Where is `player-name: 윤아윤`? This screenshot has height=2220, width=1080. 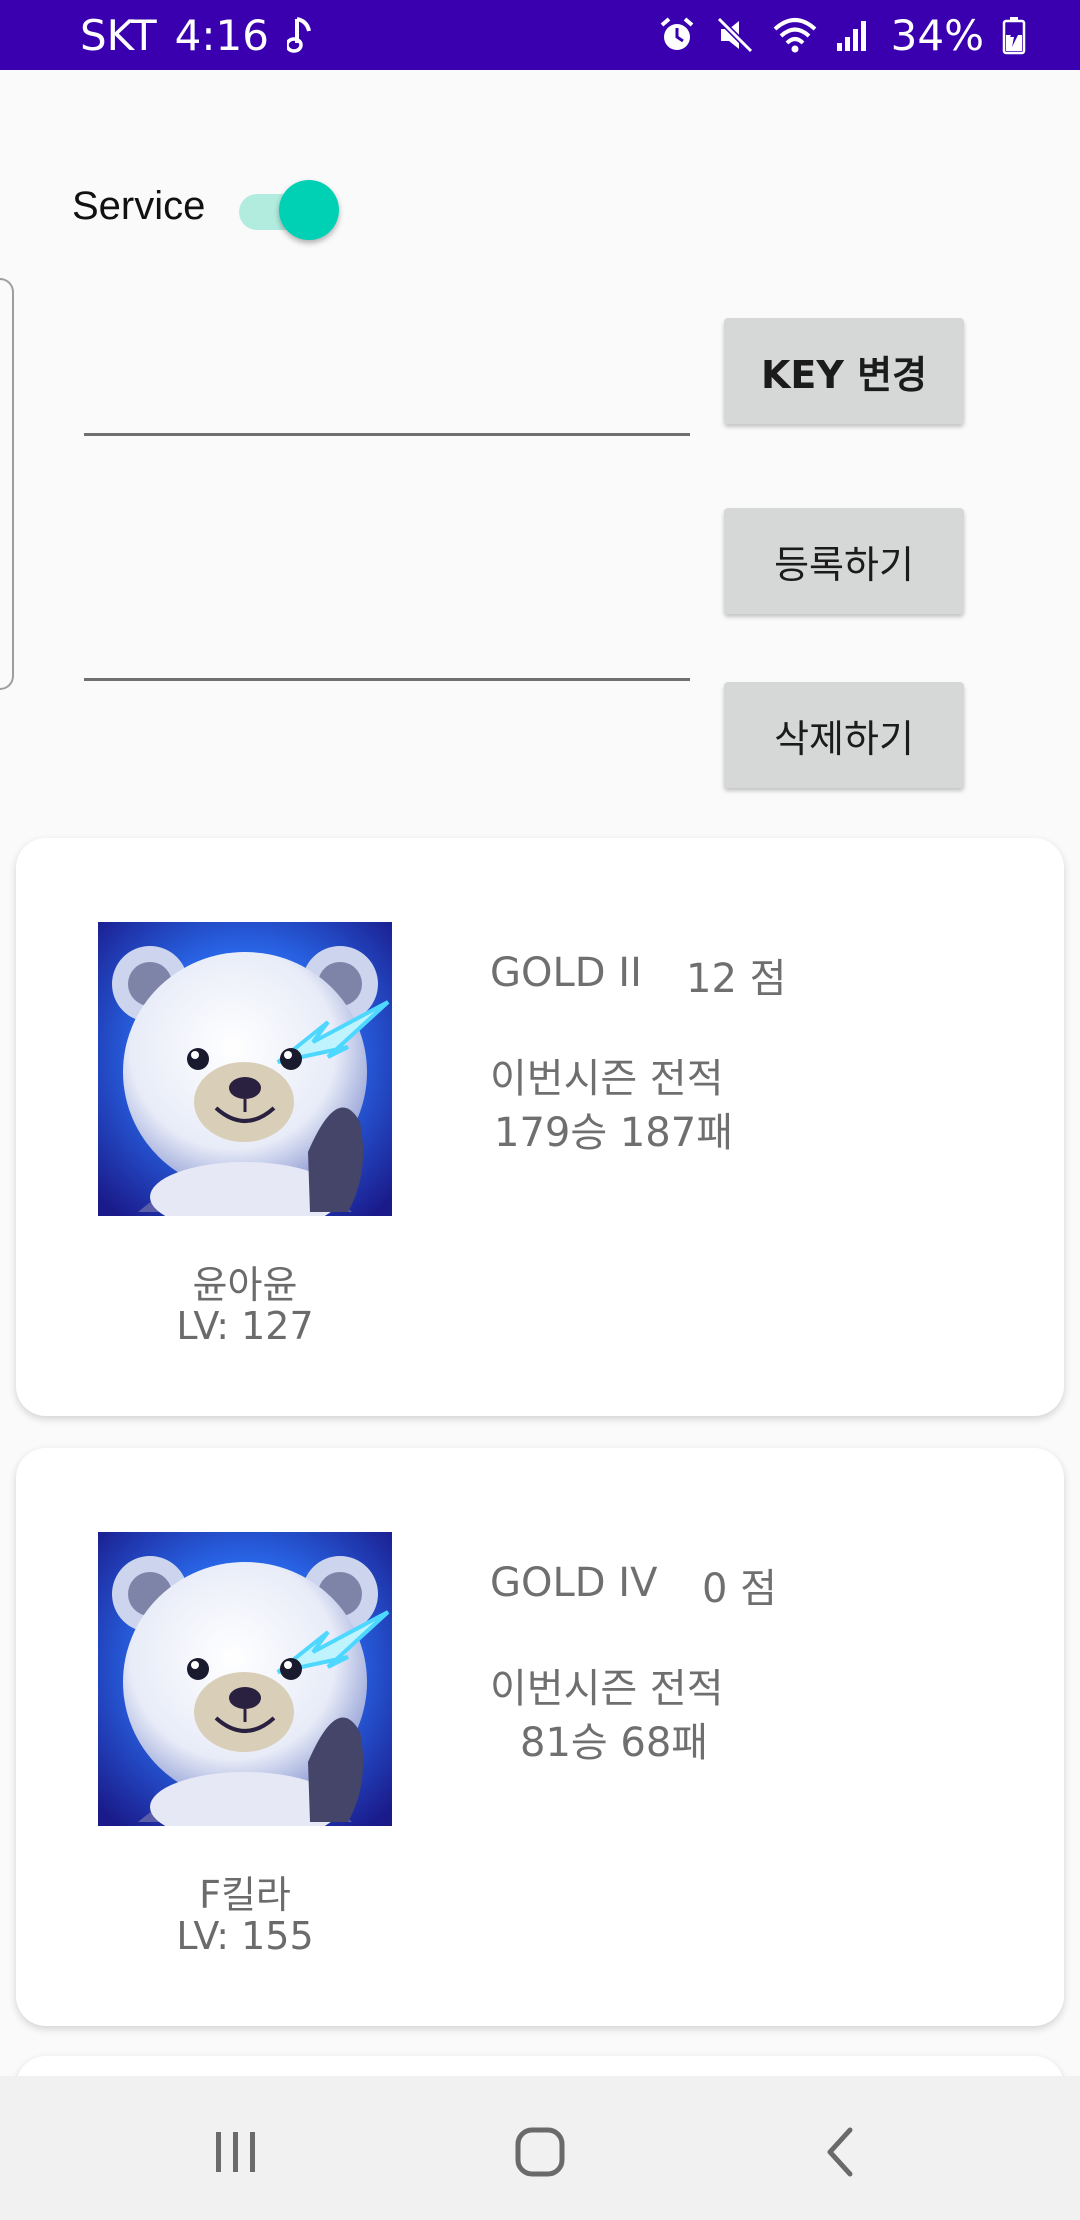 player-name: 윤아윤 is located at coordinates (245, 1285).